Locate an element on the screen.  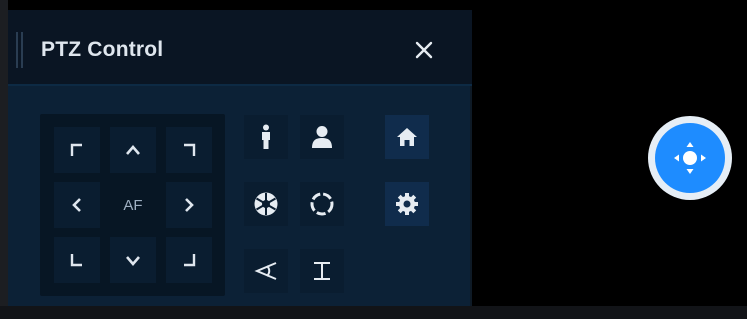
corner-up-left-icon is located at coordinates (76, 149).